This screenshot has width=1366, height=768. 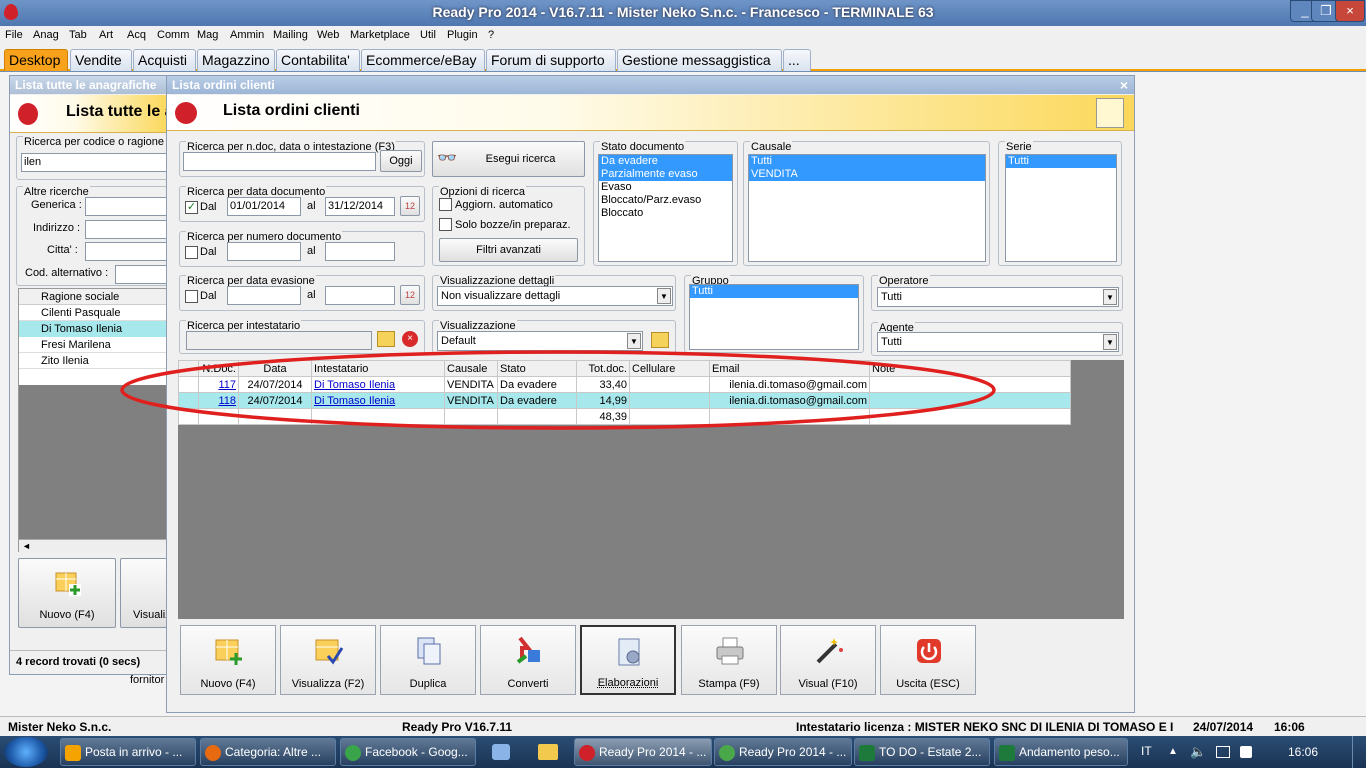 What do you see at coordinates (1173, 751) in the screenshot?
I see `tray-chevron-icon: ▲` at bounding box center [1173, 751].